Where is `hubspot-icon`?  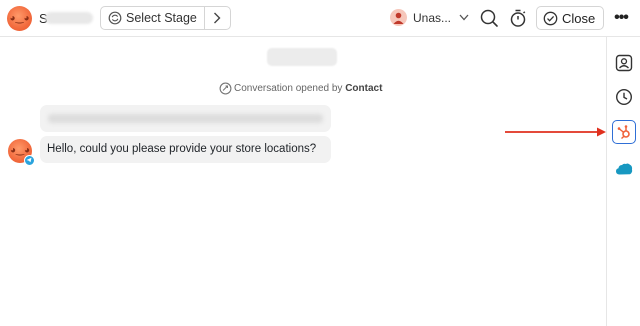 hubspot-icon is located at coordinates (623, 132).